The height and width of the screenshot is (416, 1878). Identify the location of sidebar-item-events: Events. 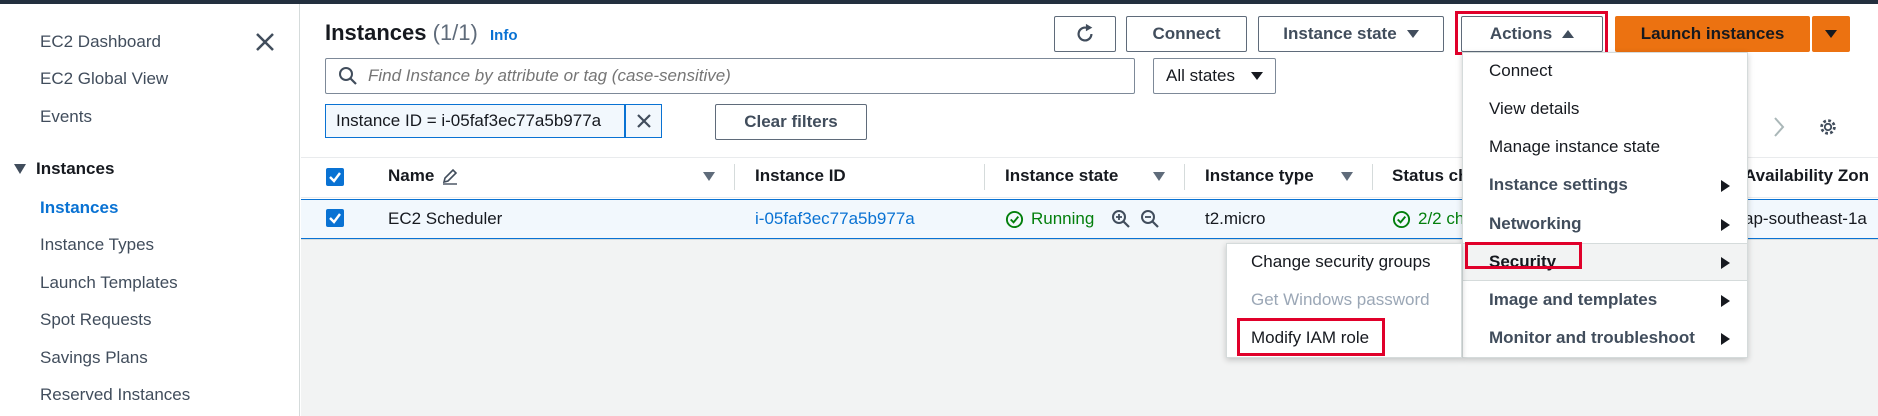
(66, 117).